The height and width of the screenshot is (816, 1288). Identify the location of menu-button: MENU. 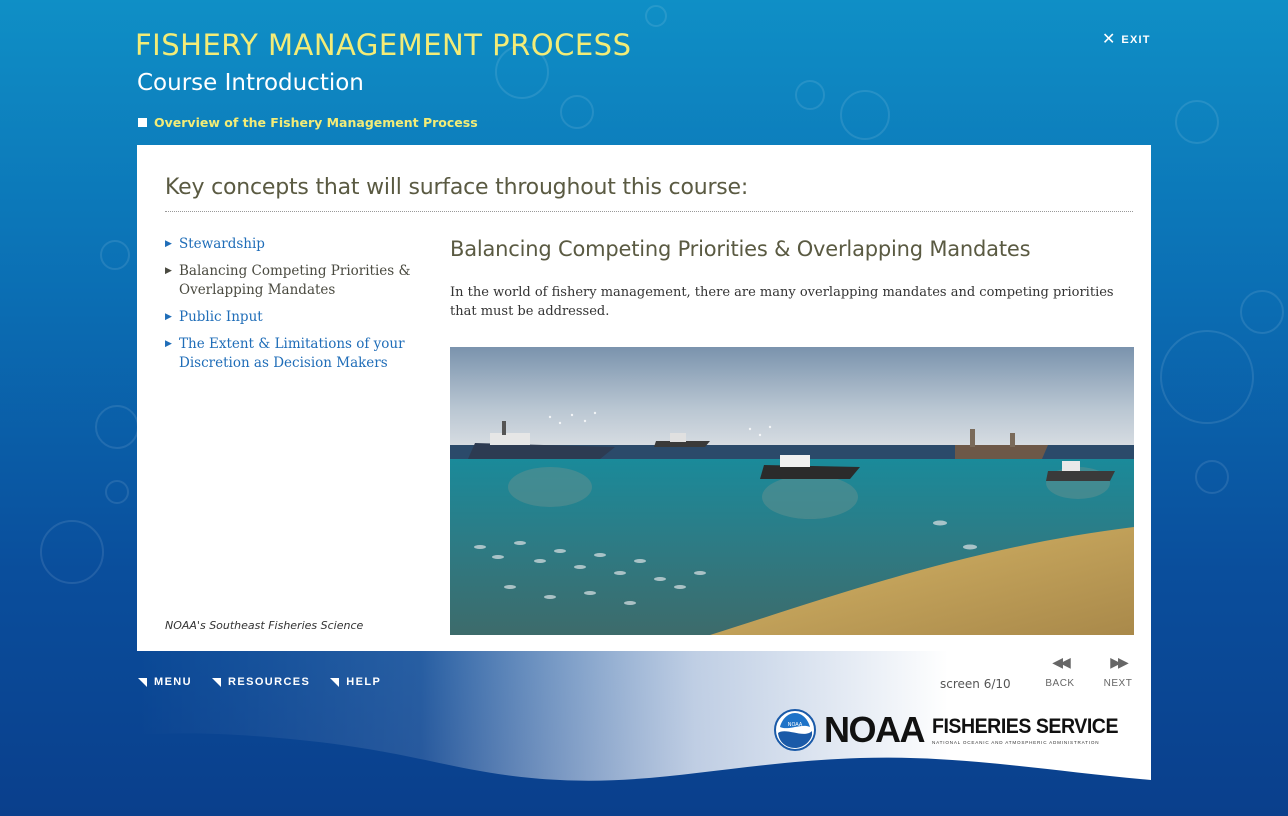
(165, 682).